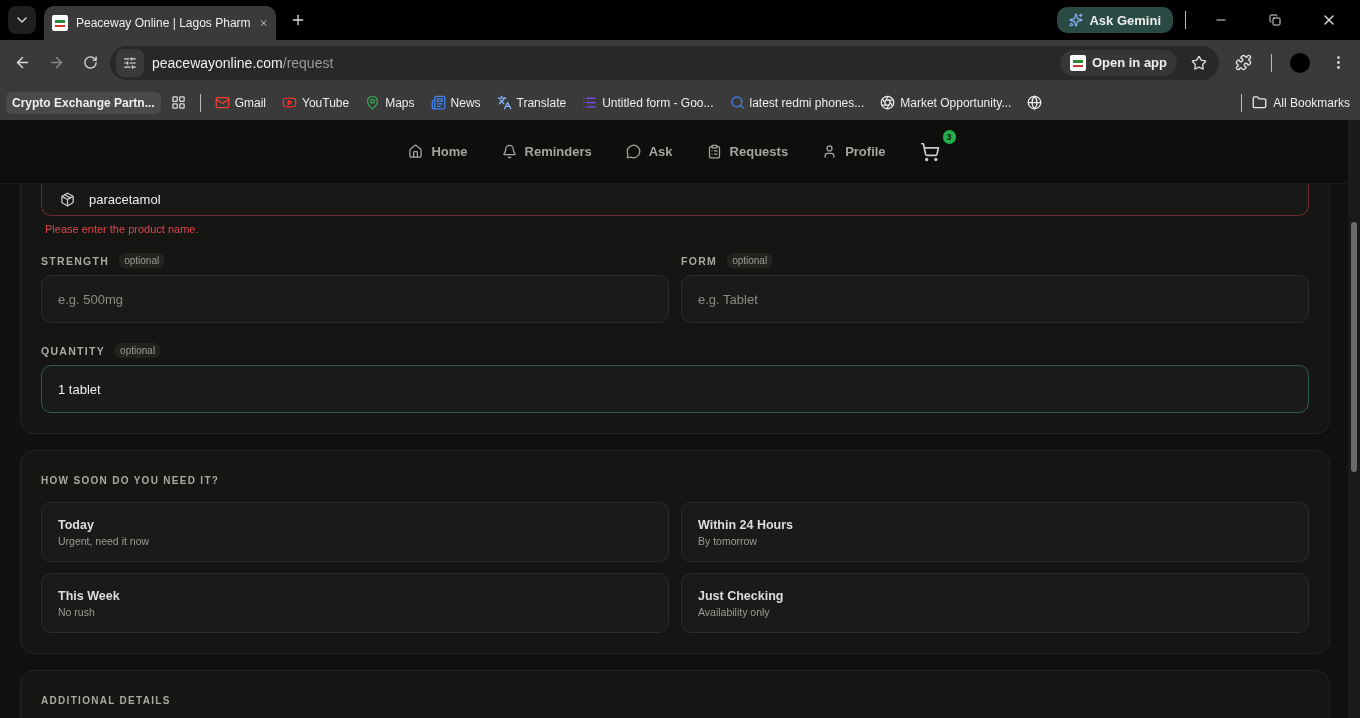 This screenshot has width=1360, height=718. Describe the element at coordinates (675, 389) in the screenshot. I see `quantity-field: 1 tablet` at that location.